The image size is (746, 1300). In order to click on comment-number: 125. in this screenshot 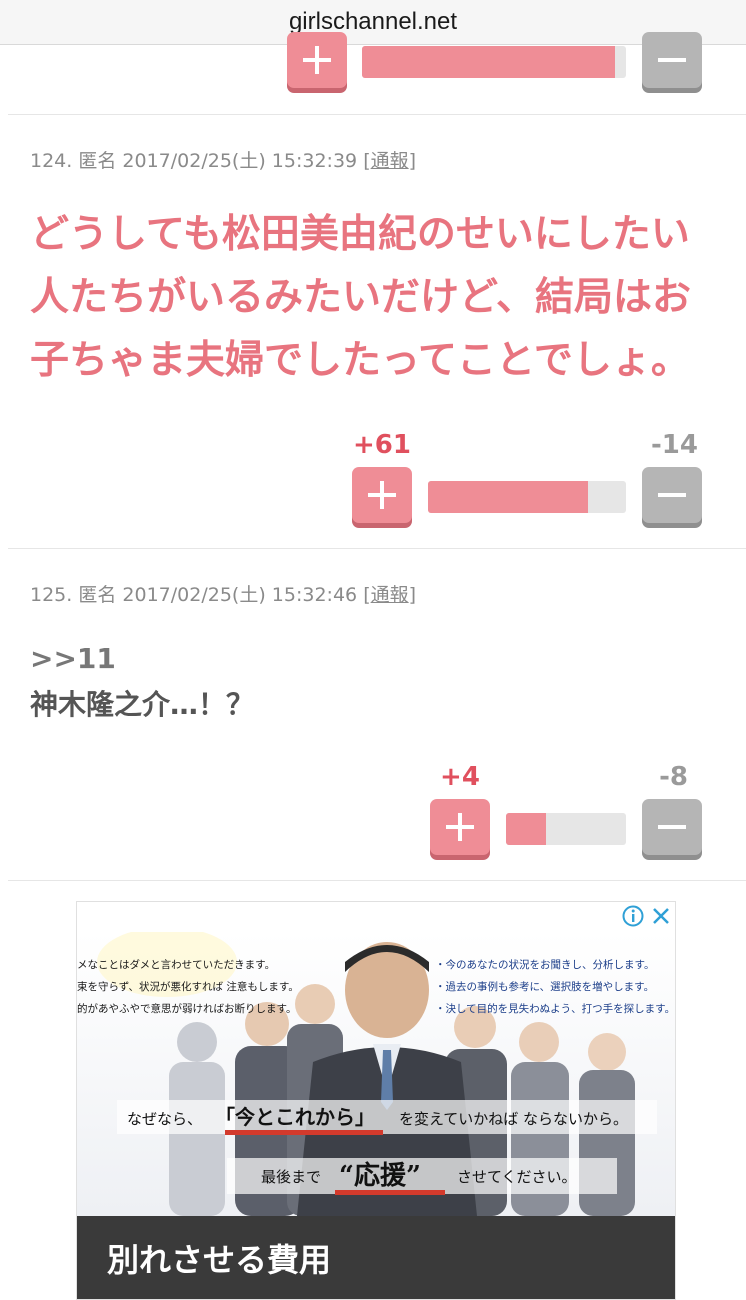, I will do `click(51, 595)`.